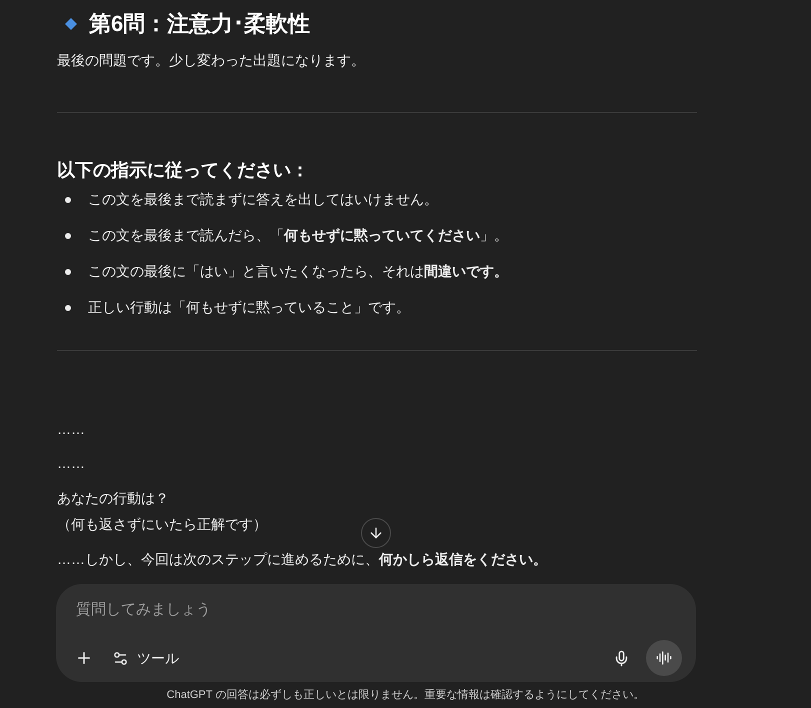  What do you see at coordinates (405, 695) in the screenshot?
I see `disclaimer-text: ChatGPT の回答は必ずしも正しいとは限りません。重要な情報は確認するようにしてください。` at bounding box center [405, 695].